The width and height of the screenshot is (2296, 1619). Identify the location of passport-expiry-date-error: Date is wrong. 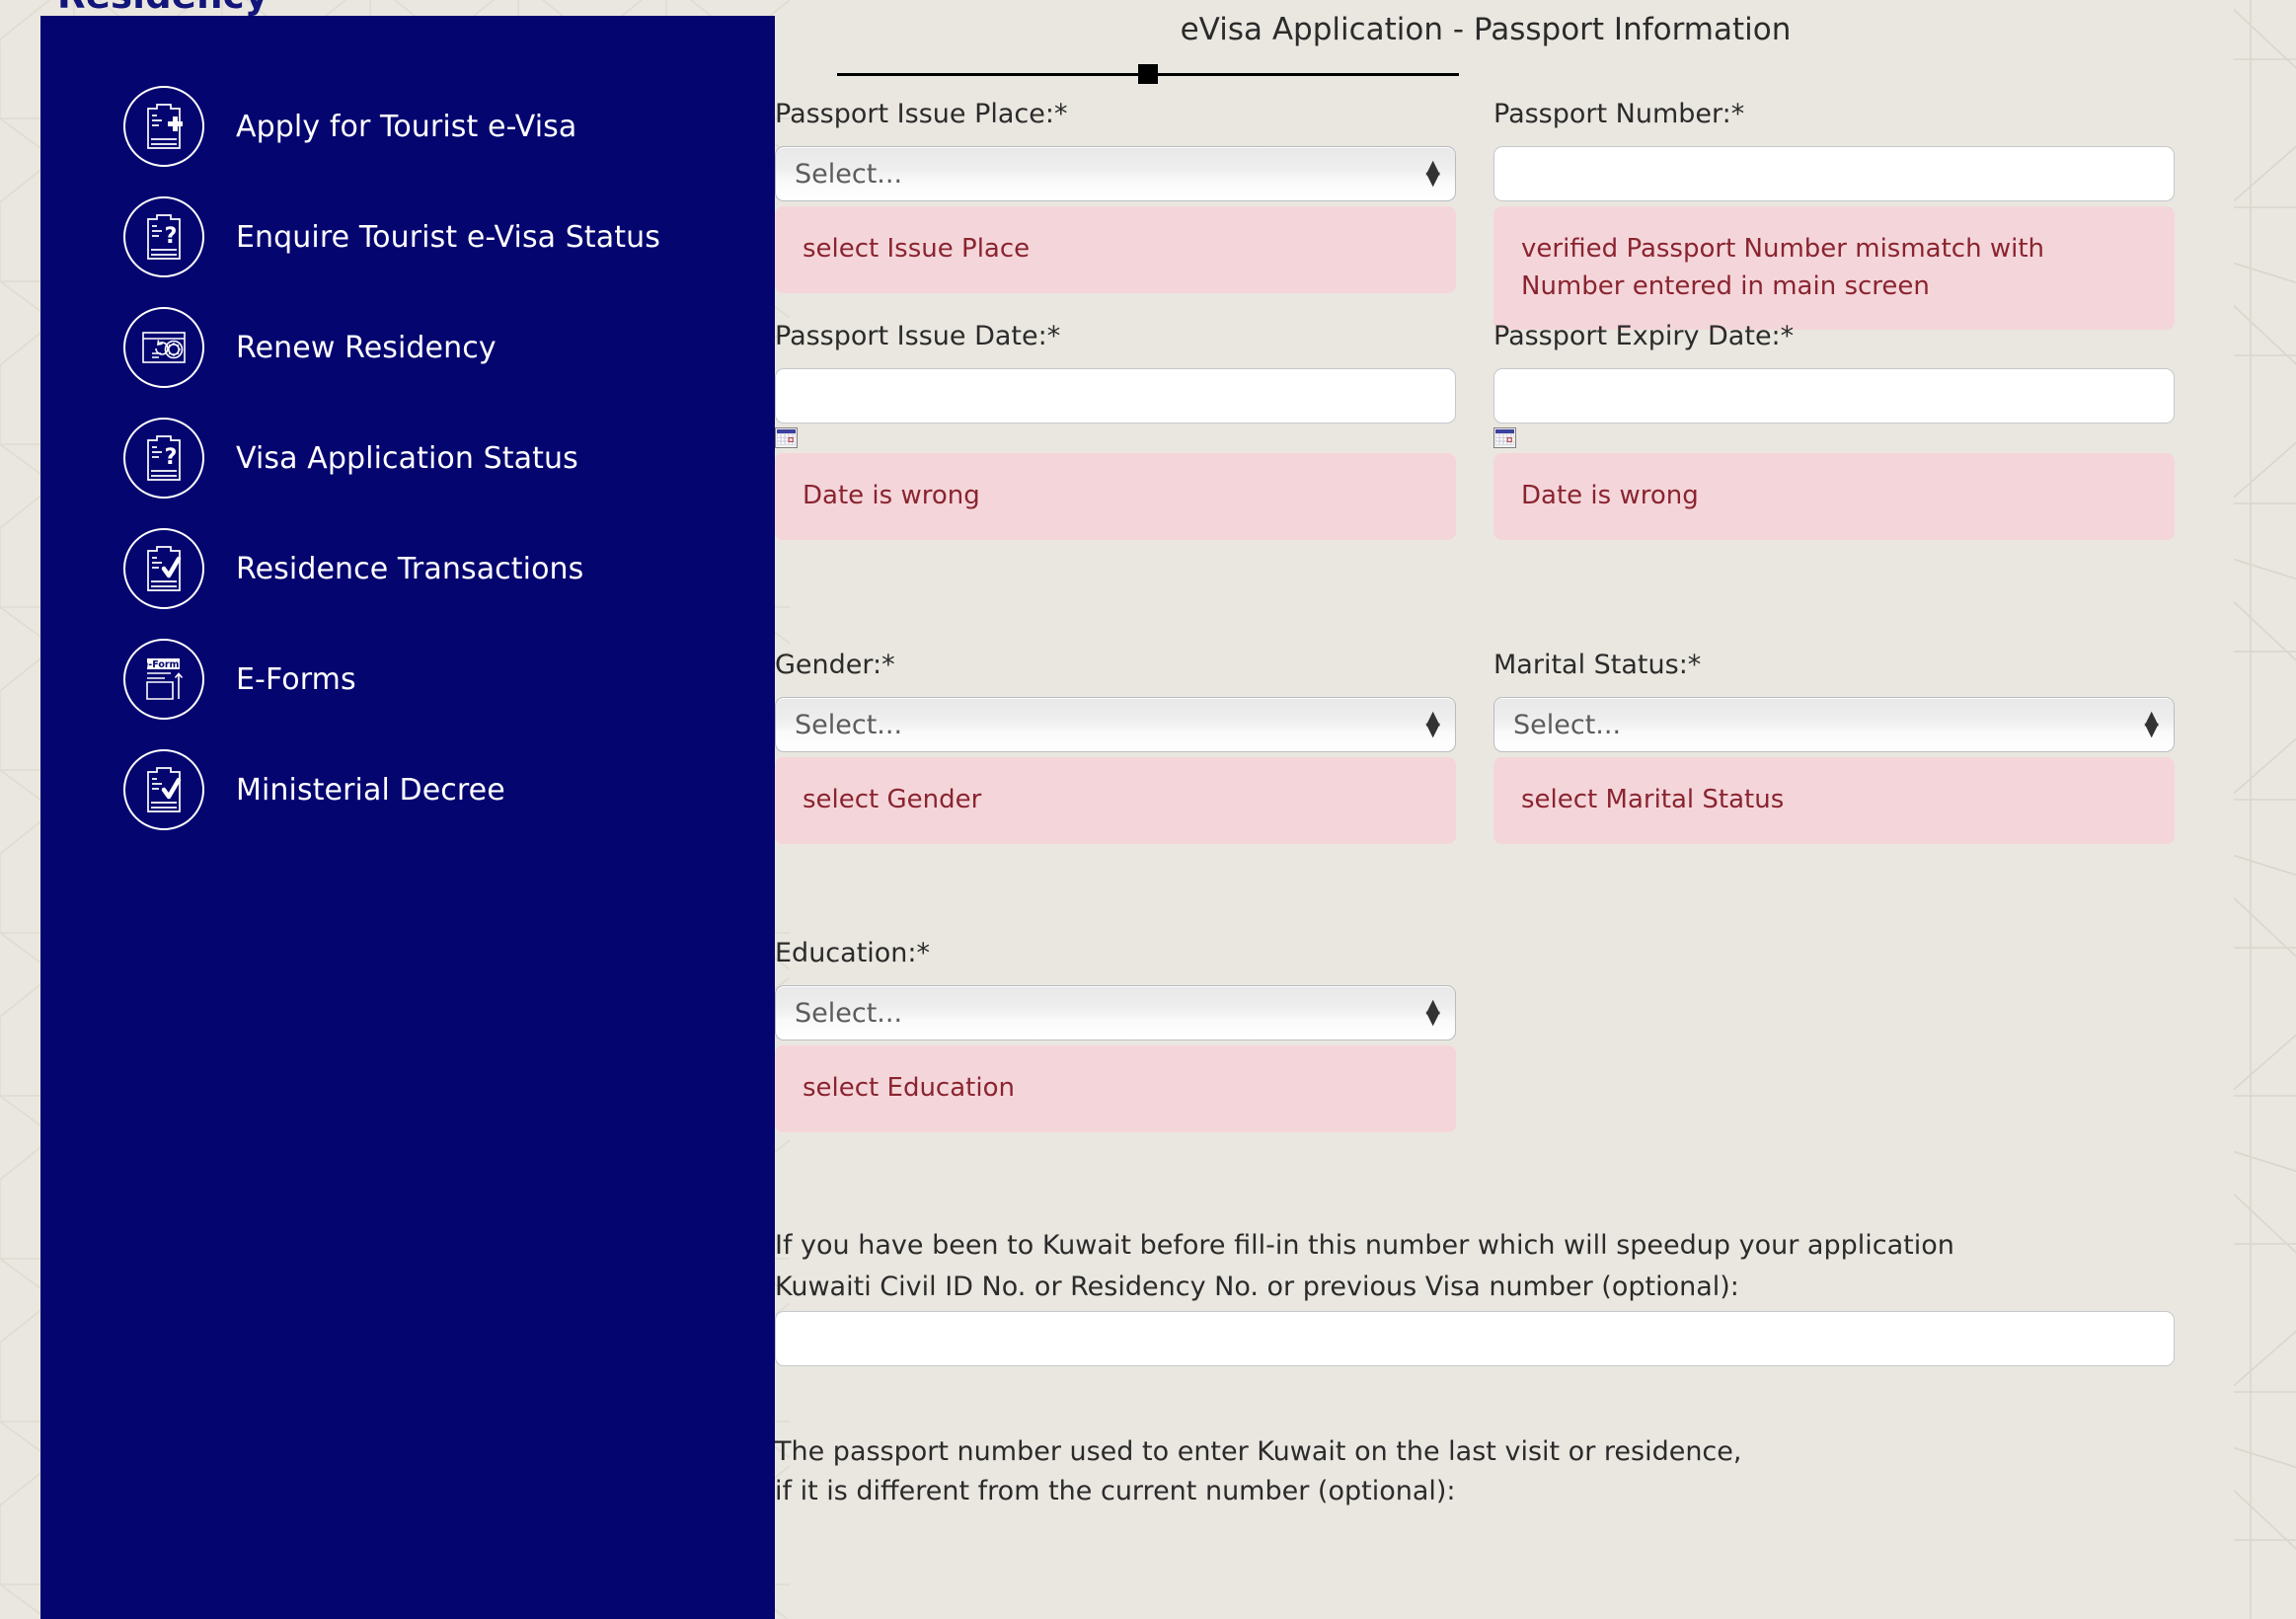
(1834, 497).